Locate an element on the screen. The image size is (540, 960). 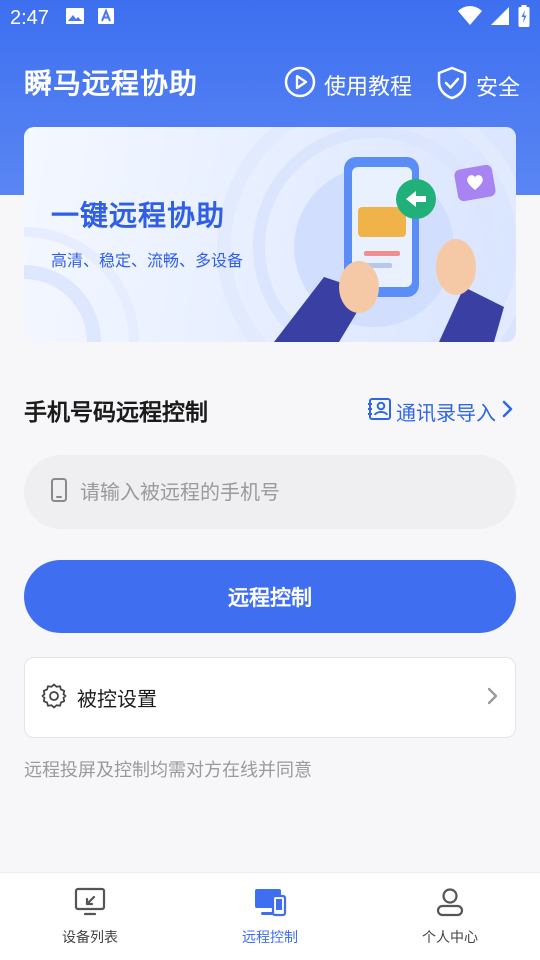
person-icon is located at coordinates (450, 904).